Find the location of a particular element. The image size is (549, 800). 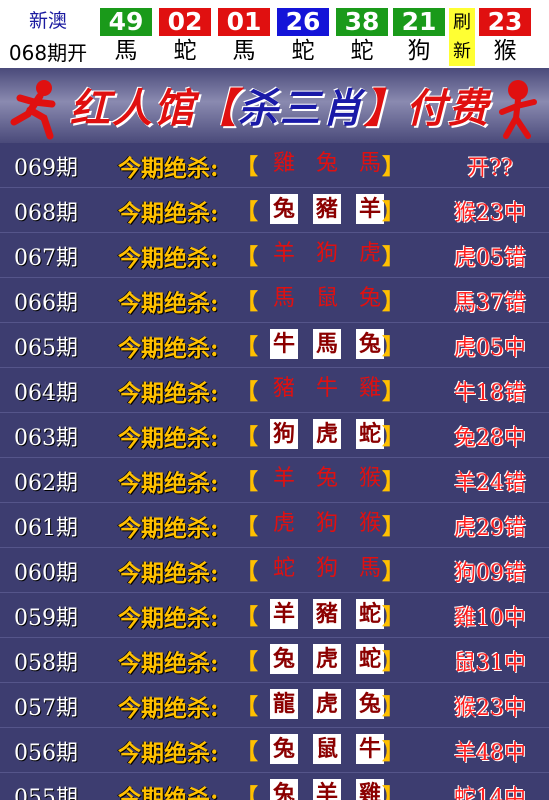

result-label: 开?? is located at coordinates (490, 168).